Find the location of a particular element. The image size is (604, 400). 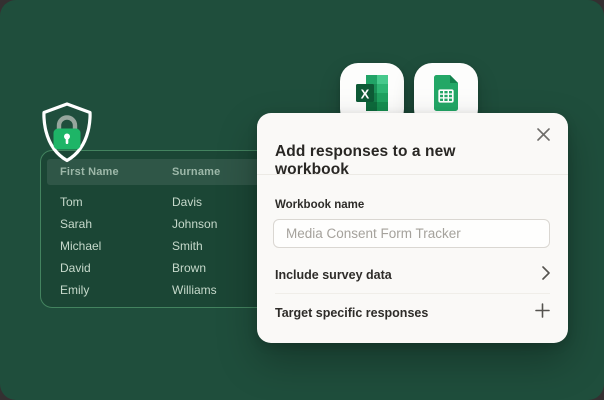

cell-first-name: Tom is located at coordinates (71, 202).